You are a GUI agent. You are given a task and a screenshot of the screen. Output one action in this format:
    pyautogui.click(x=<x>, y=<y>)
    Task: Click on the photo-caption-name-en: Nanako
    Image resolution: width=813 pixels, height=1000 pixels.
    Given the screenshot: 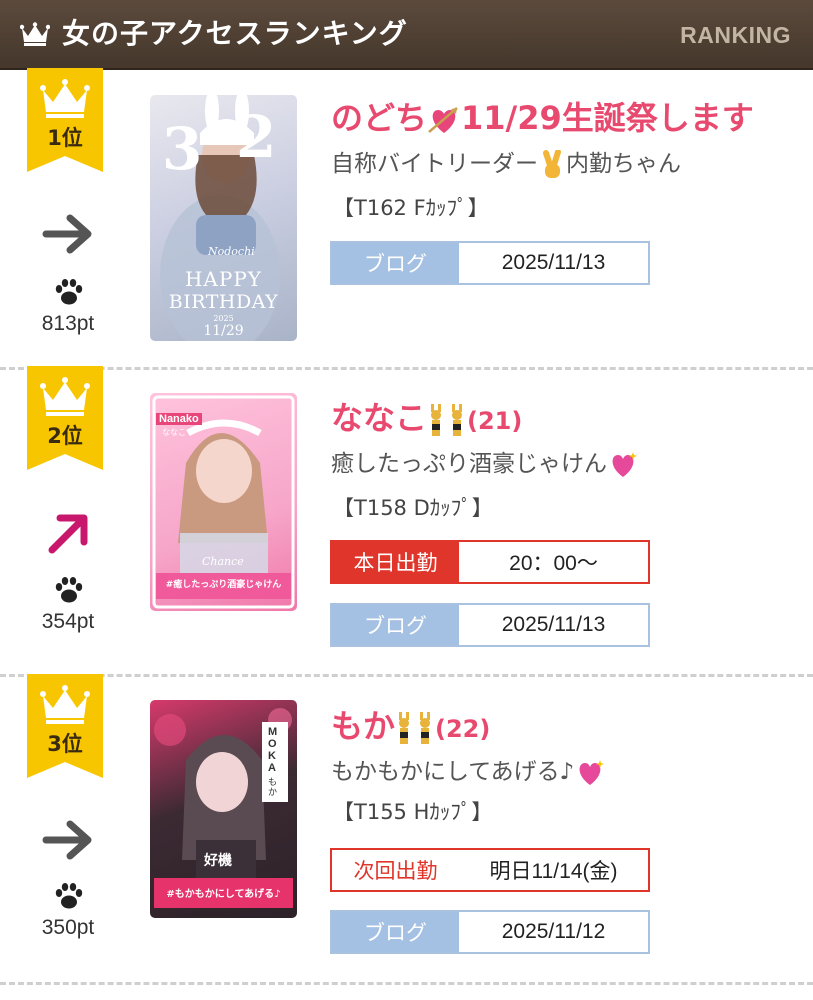 What is the action you would take?
    pyautogui.click(x=179, y=419)
    